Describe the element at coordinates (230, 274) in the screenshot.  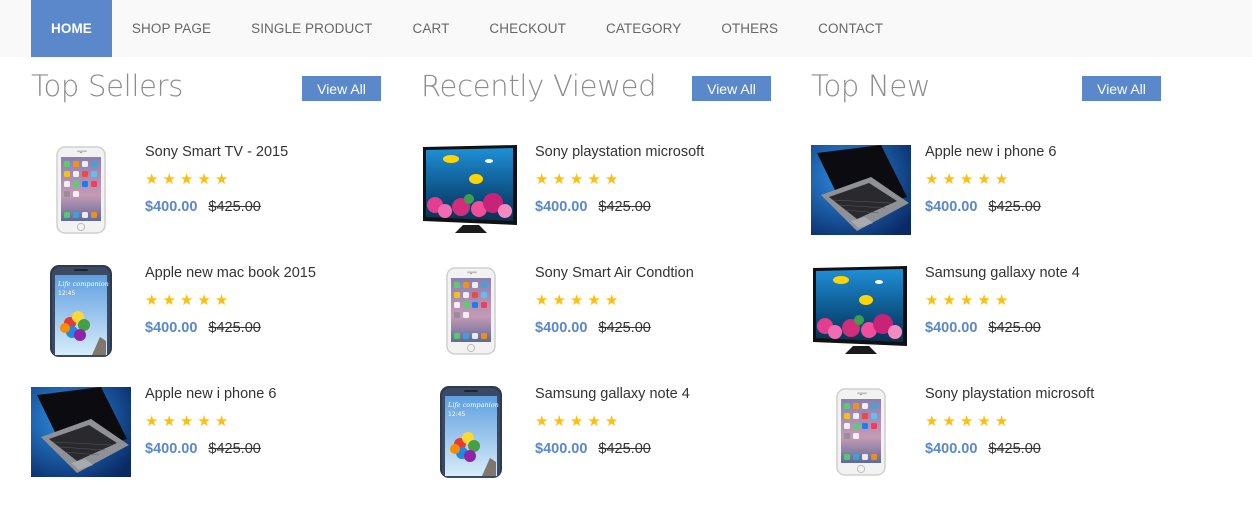
I see `product-name-link: Apple new mac book 2015` at that location.